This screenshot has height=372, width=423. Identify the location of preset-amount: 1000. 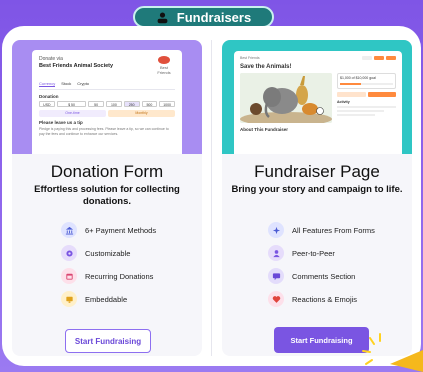
(167, 104).